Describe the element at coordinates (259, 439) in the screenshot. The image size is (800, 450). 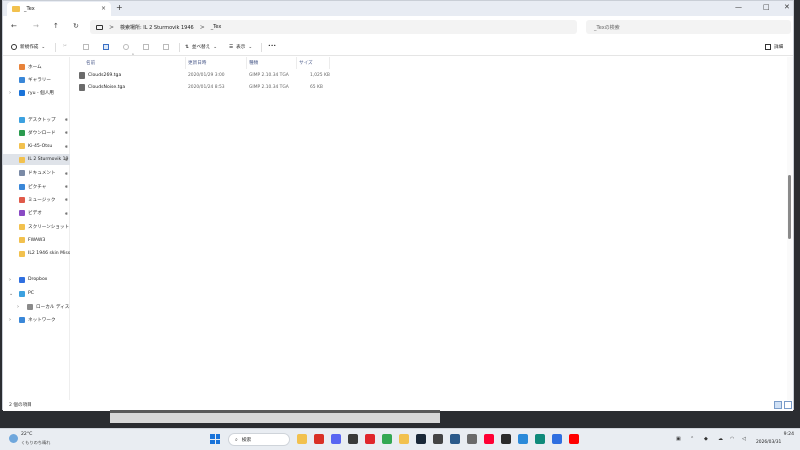
I see `taskbar-search: ⌕ 検索` at that location.